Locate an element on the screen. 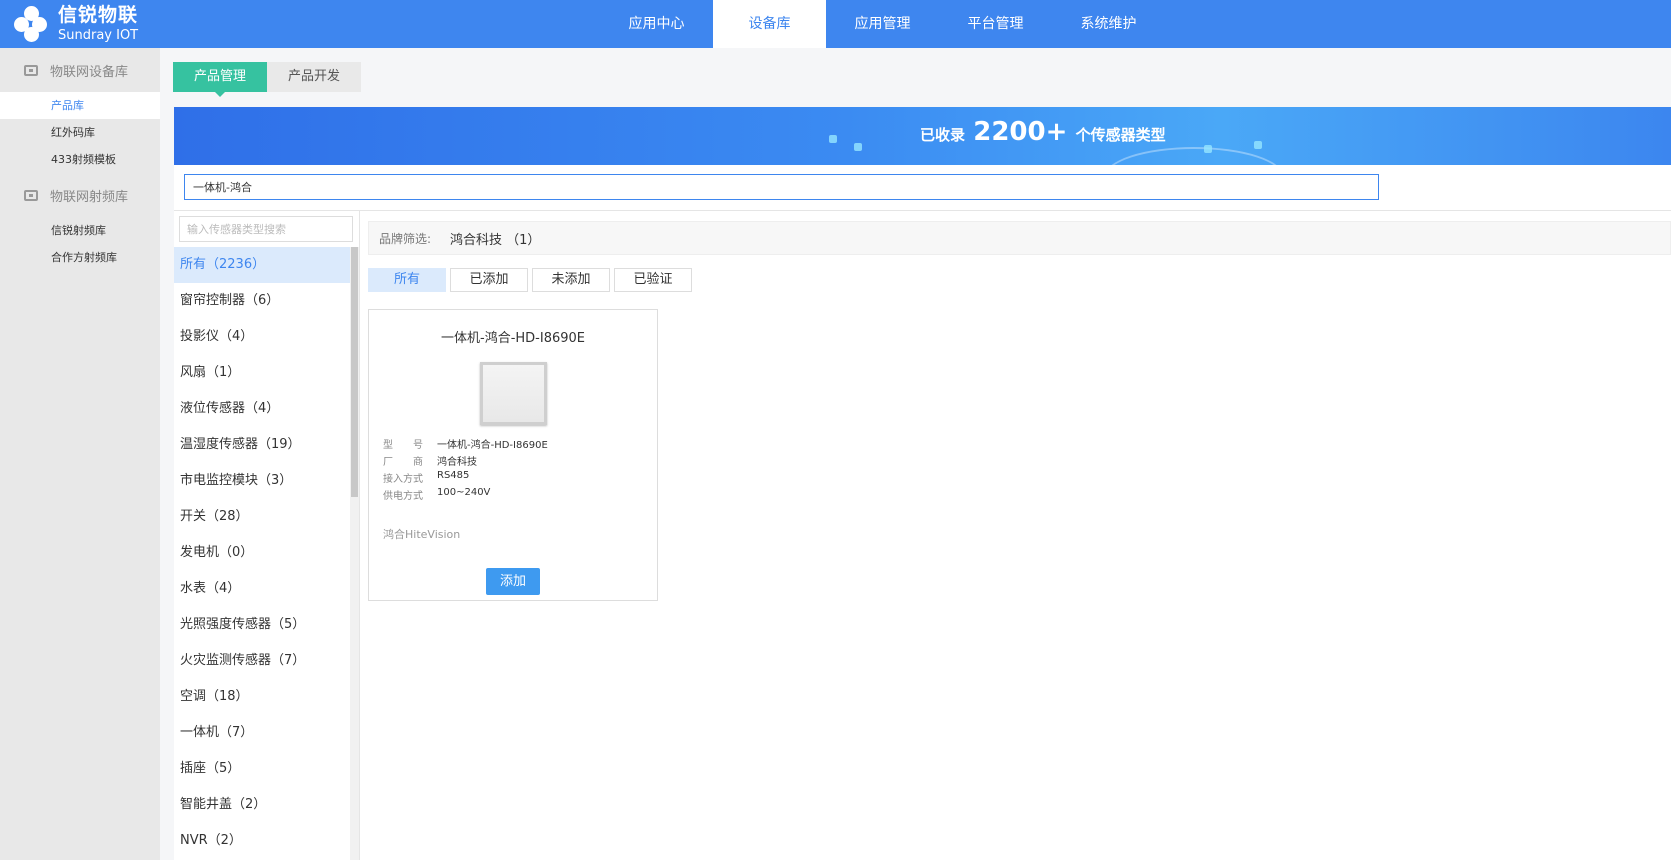 This screenshot has width=1671, height=860. category-item: 窗帘控制器（6） is located at coordinates (262, 301).